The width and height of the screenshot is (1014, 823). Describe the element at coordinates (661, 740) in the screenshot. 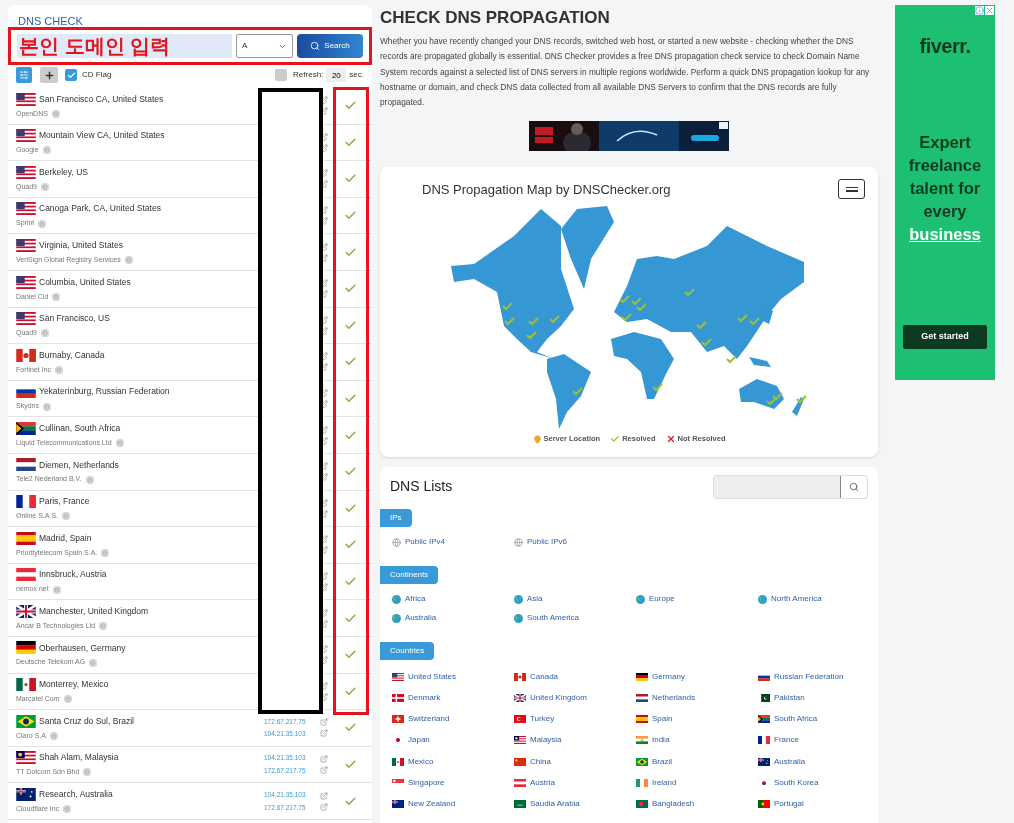

I see `list-link: India` at that location.